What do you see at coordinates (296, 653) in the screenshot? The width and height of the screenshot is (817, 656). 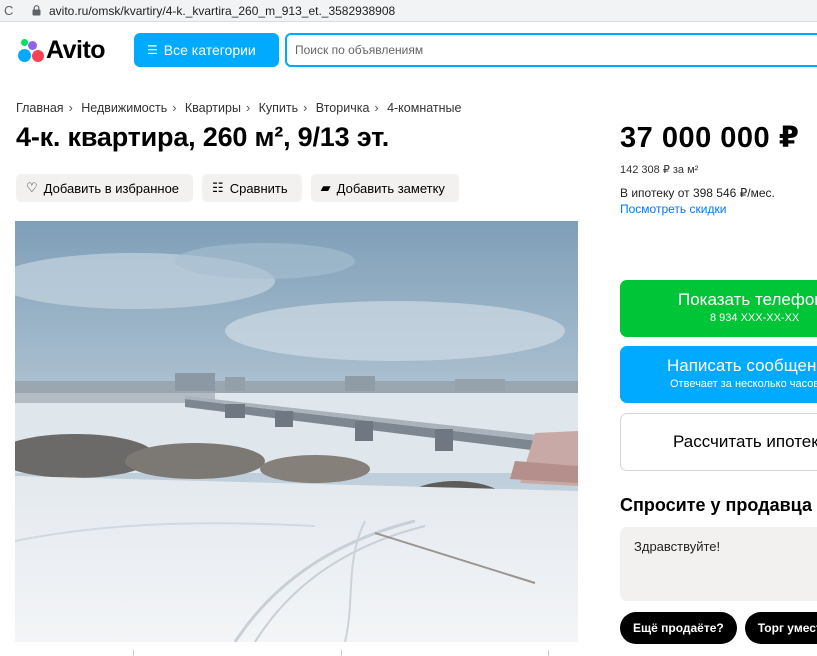 I see `photo-thumbnails-strip` at bounding box center [296, 653].